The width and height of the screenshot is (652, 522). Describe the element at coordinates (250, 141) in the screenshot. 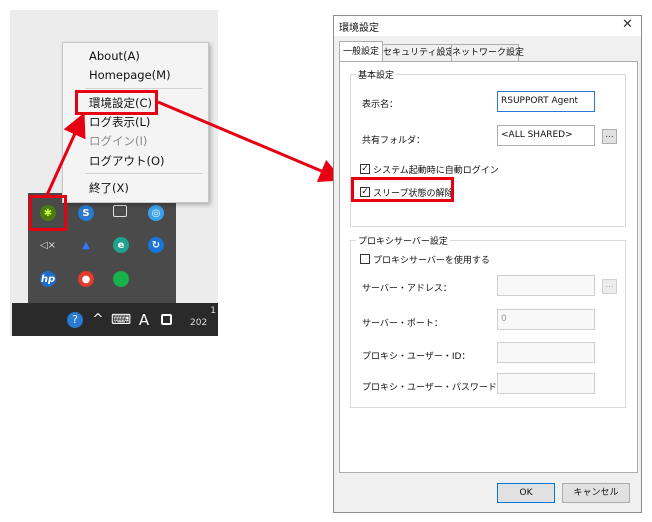

I see `arrow-menu-to-dialog` at that location.